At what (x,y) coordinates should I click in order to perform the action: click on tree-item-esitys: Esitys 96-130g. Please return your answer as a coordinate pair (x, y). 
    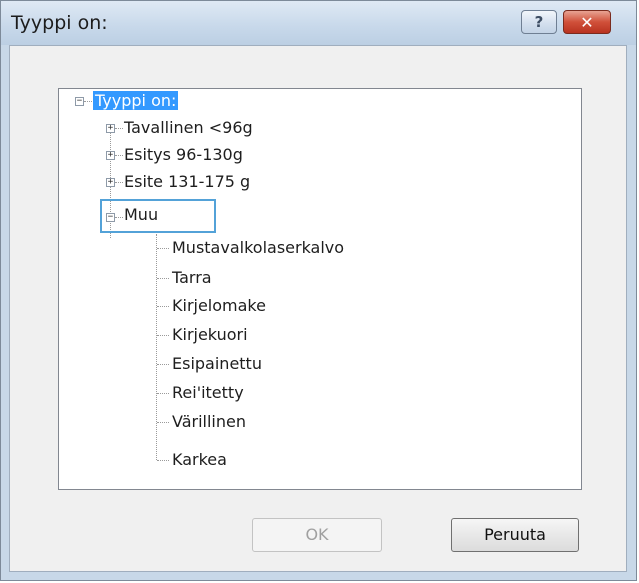
    Looking at the image, I should click on (183, 155).